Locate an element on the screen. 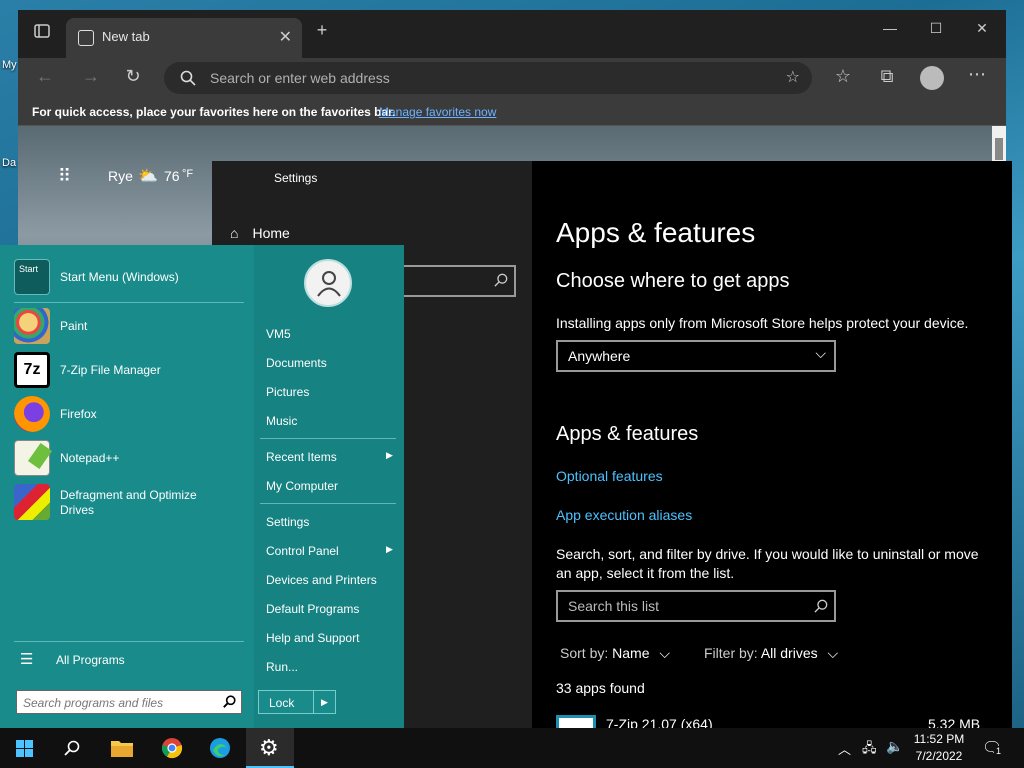 Image resolution: width=1024 pixels, height=768 pixels. close-tab-icon: ✕ is located at coordinates (285, 37).